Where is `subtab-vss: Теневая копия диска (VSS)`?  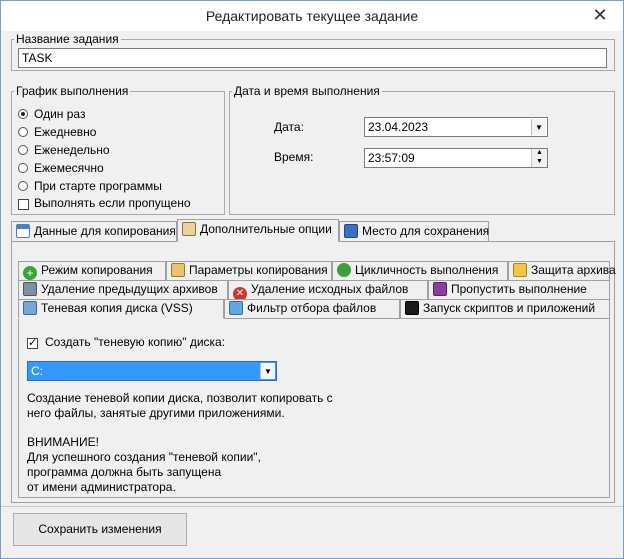 subtab-vss: Теневая копия диска (VSS) is located at coordinates (121, 309).